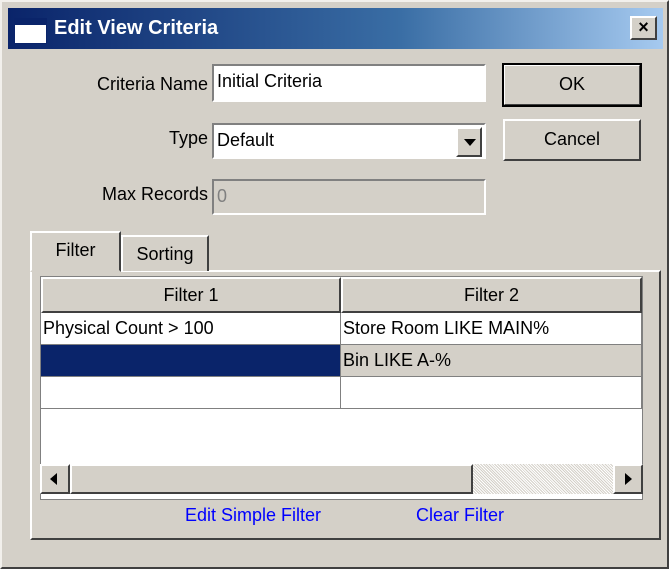  What do you see at coordinates (191, 361) in the screenshot?
I see `selected-table-cell` at bounding box center [191, 361].